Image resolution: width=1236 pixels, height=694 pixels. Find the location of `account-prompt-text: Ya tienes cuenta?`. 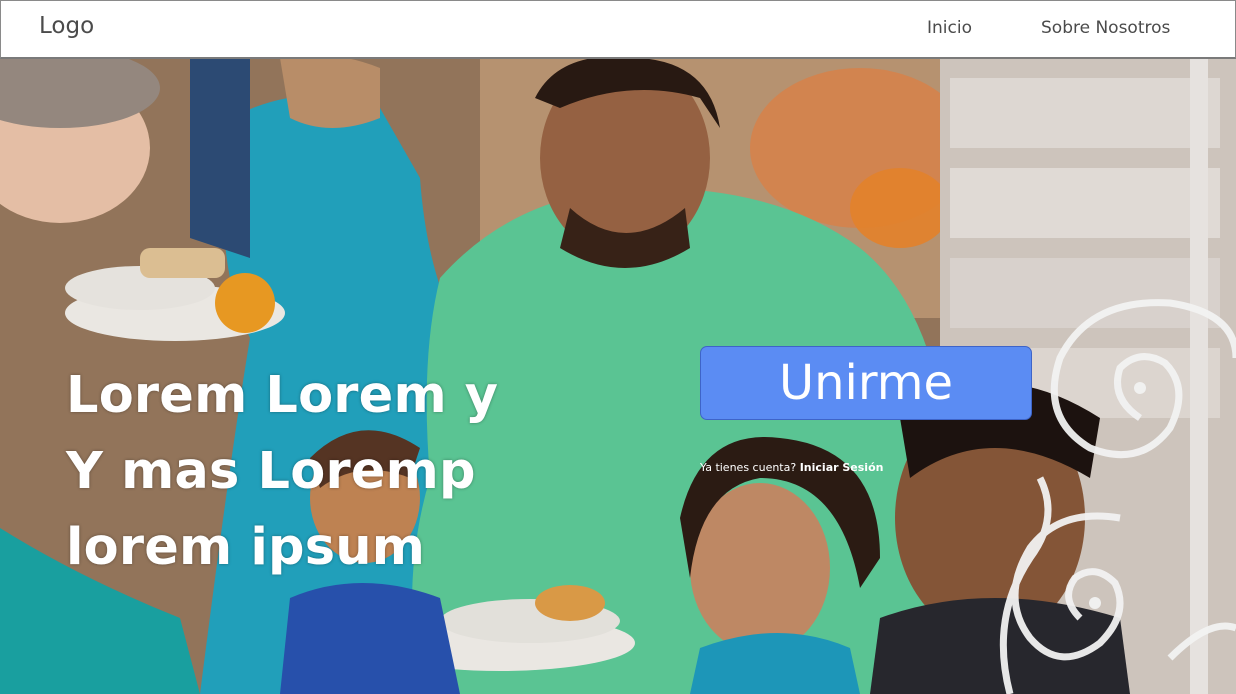

account-prompt-text: Ya tienes cuenta? is located at coordinates (748, 467).